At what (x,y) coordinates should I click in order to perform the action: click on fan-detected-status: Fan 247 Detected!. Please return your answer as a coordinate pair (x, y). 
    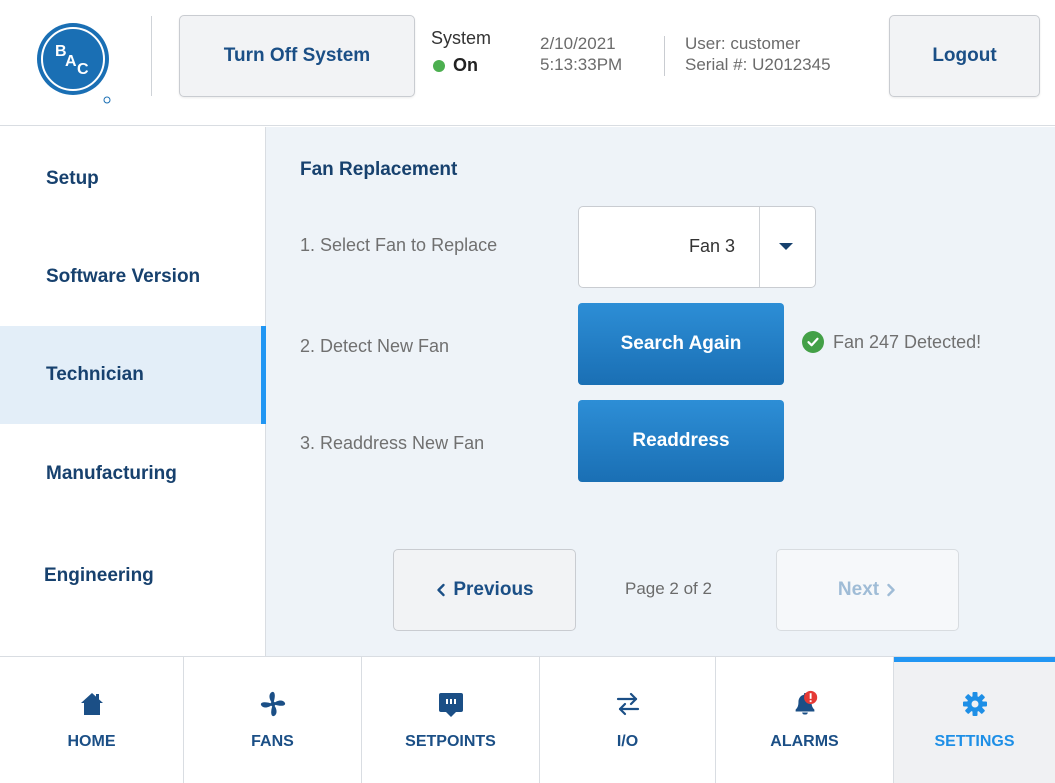
    Looking at the image, I should click on (891, 342).